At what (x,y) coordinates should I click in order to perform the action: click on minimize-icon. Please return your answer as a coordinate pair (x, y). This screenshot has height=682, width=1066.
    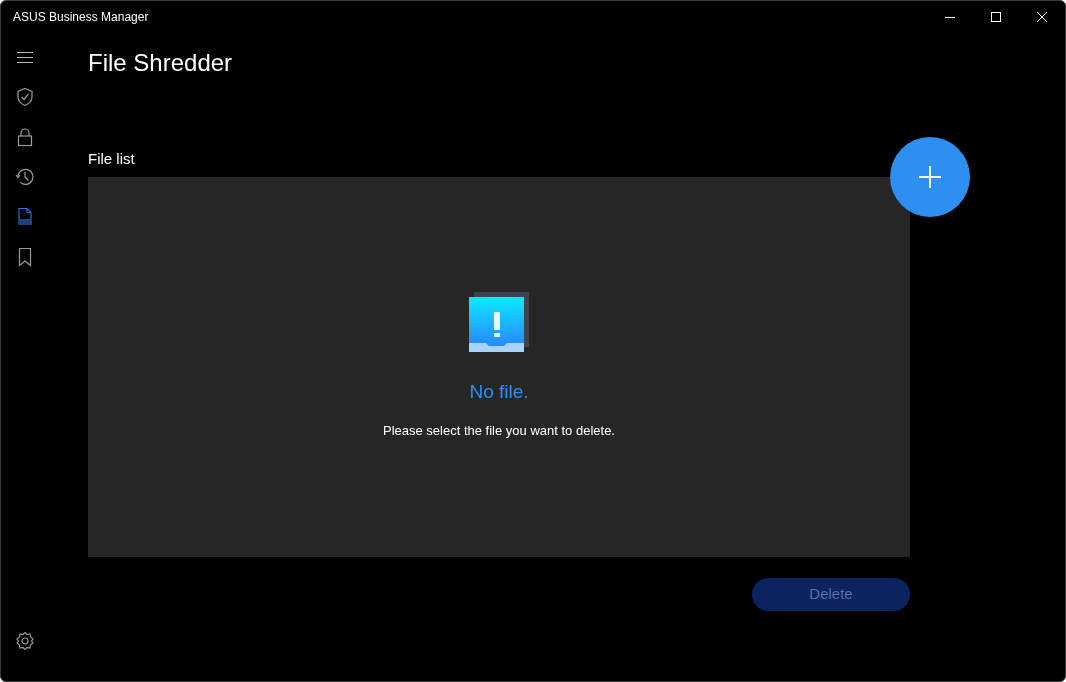
    Looking at the image, I should click on (950, 17).